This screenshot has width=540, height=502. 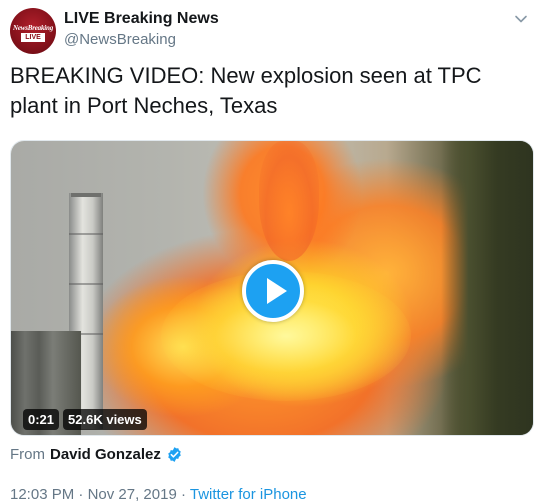 I want to click on source-prefix: From, so click(x=27, y=454).